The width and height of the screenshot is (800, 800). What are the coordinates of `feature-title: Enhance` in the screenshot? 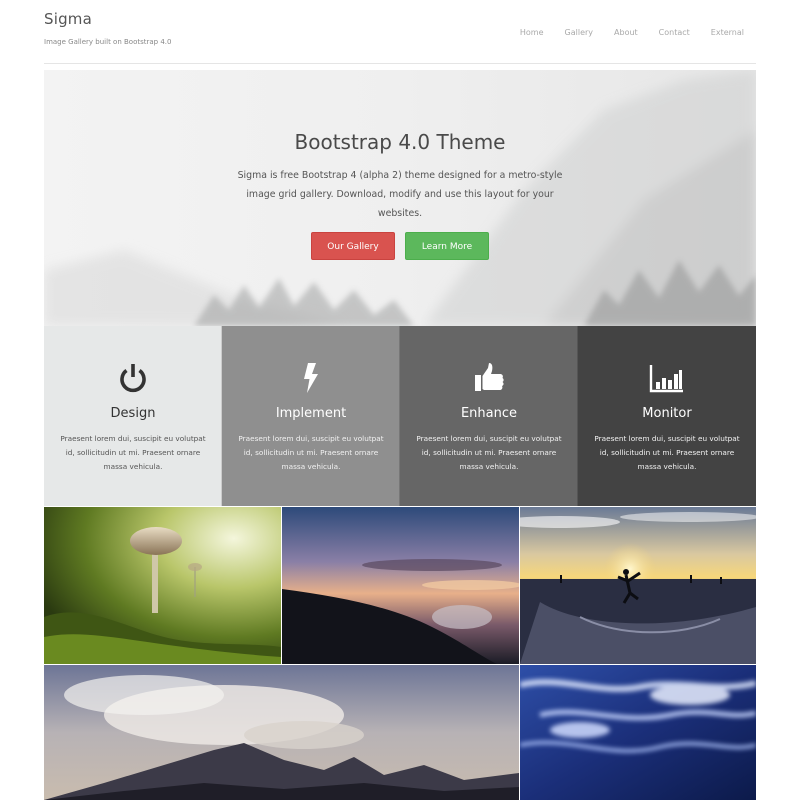 It's located at (489, 413).